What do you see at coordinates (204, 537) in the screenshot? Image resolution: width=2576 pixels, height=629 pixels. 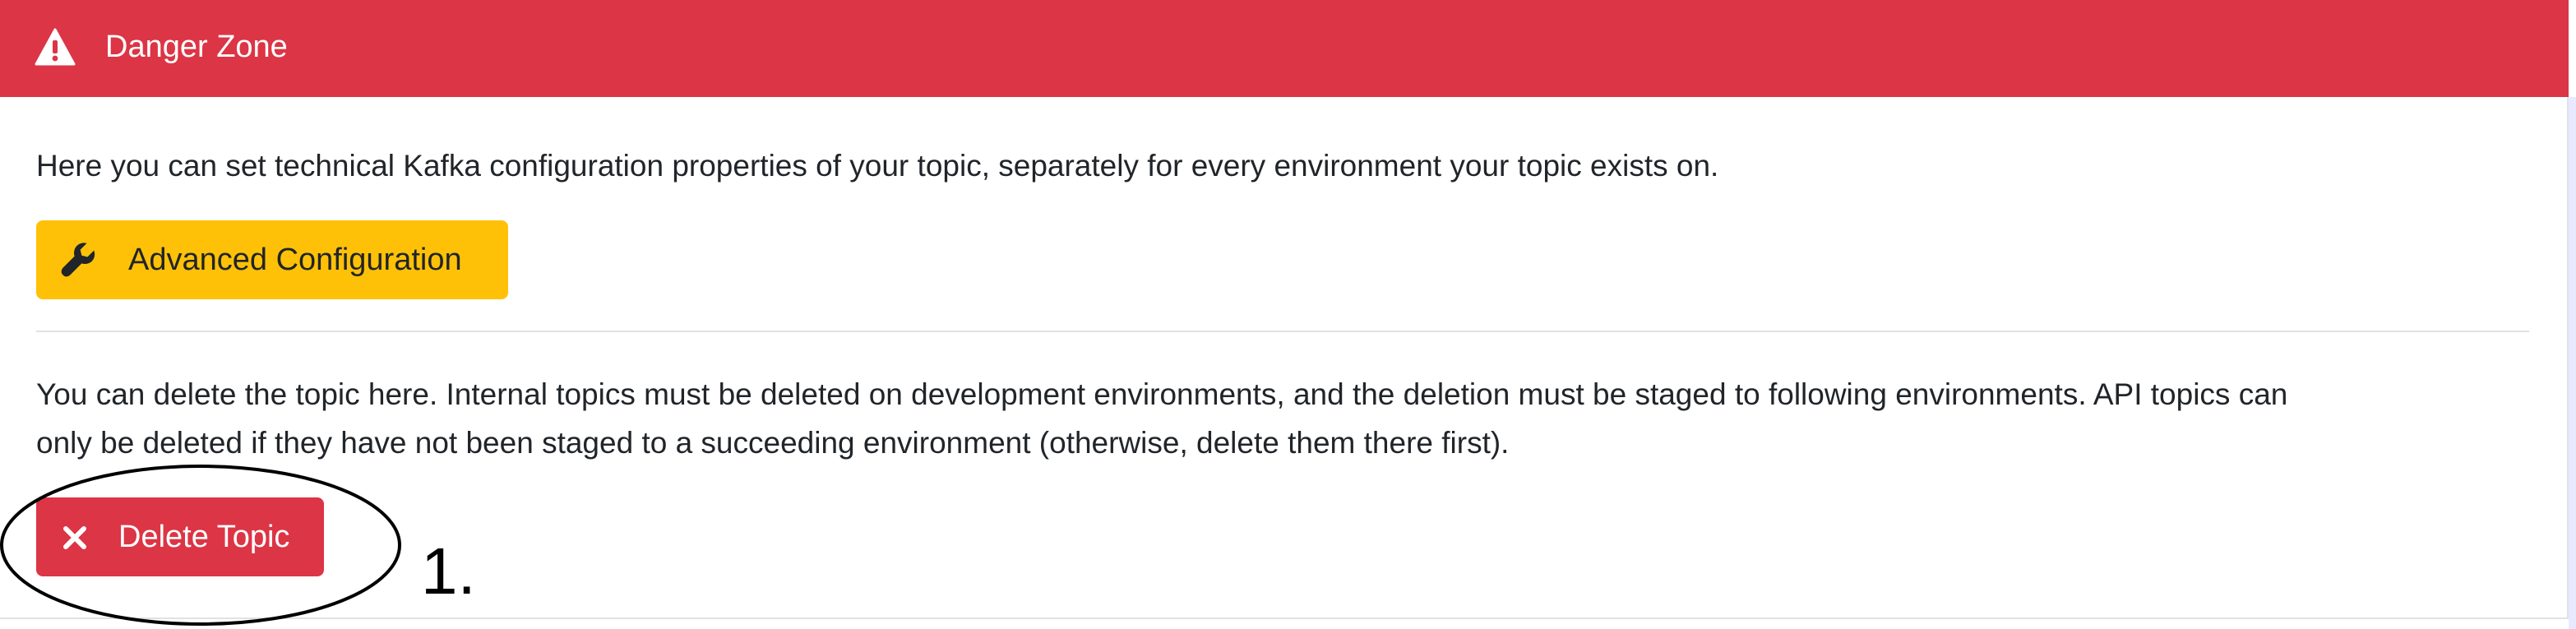 I see `delete-topic-label: Delete Topic` at bounding box center [204, 537].